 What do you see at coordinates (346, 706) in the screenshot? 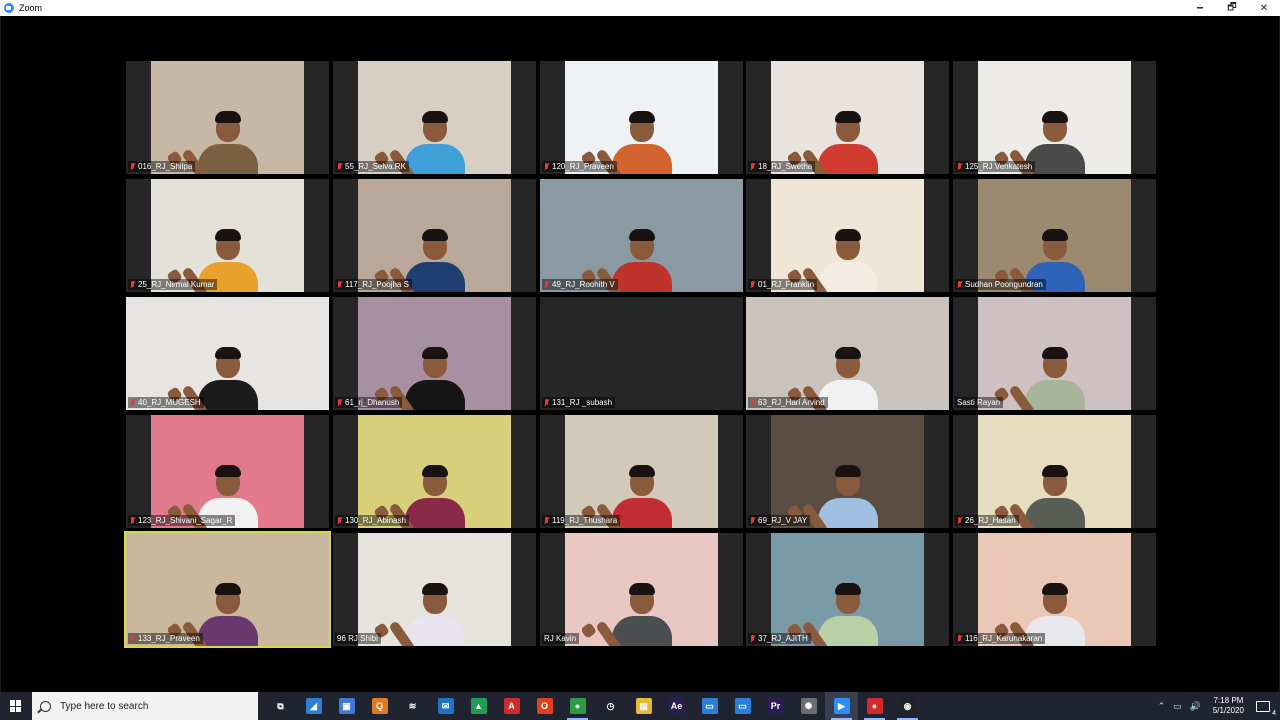
I see `taskbar-app-store: ▣` at bounding box center [346, 706].